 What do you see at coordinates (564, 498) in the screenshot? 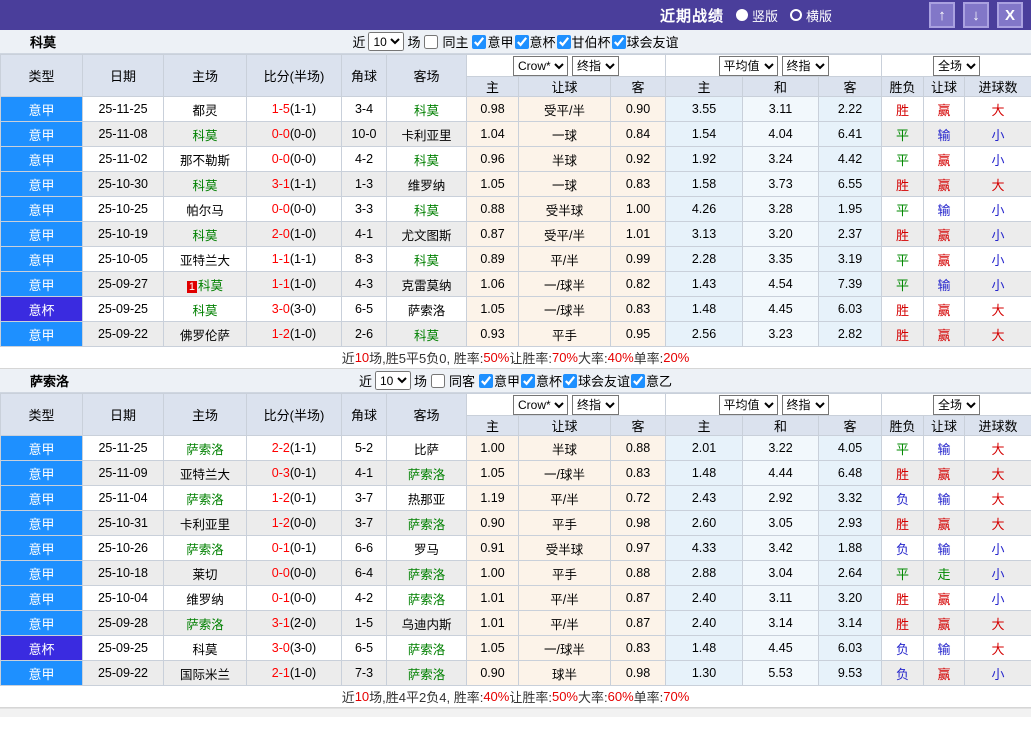
I see `crow-handicap-cell: 平/半` at bounding box center [564, 498].